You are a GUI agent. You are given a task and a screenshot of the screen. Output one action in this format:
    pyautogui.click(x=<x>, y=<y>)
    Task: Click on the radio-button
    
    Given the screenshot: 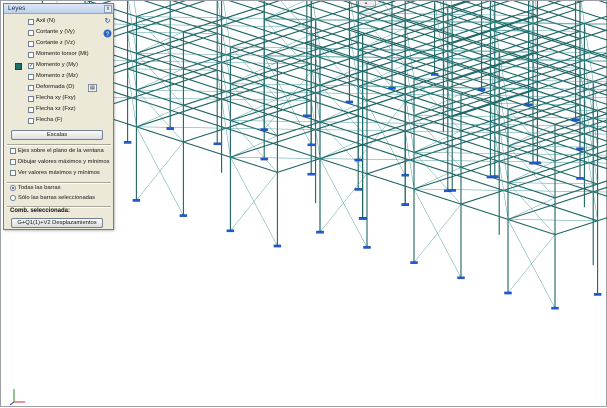 What is the action you would take?
    pyautogui.click(x=13, y=198)
    